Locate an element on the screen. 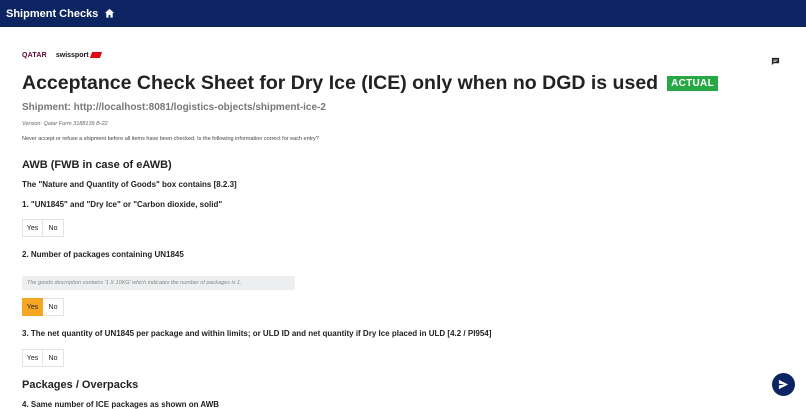  top-bar: Shipment Checks is located at coordinates (403, 13).